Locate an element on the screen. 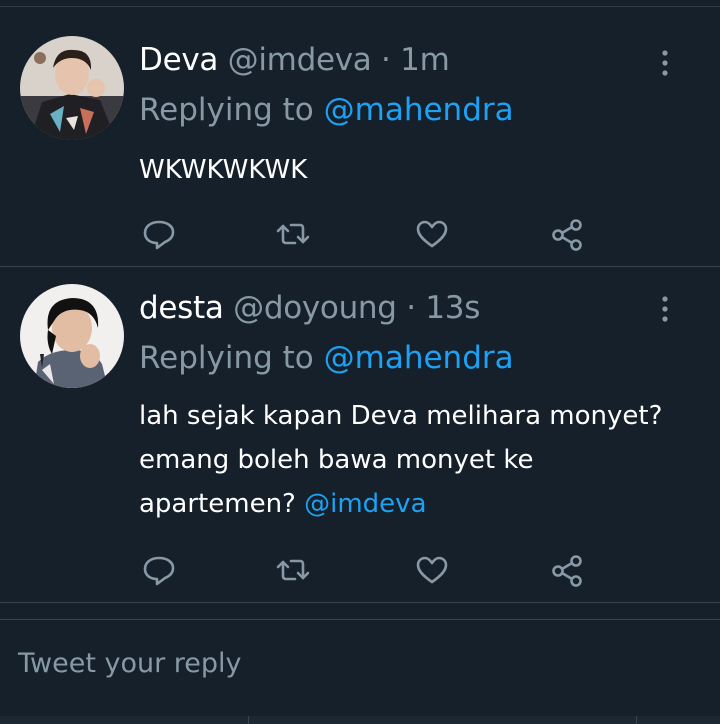  user-handle: @imdeva is located at coordinates (300, 60).